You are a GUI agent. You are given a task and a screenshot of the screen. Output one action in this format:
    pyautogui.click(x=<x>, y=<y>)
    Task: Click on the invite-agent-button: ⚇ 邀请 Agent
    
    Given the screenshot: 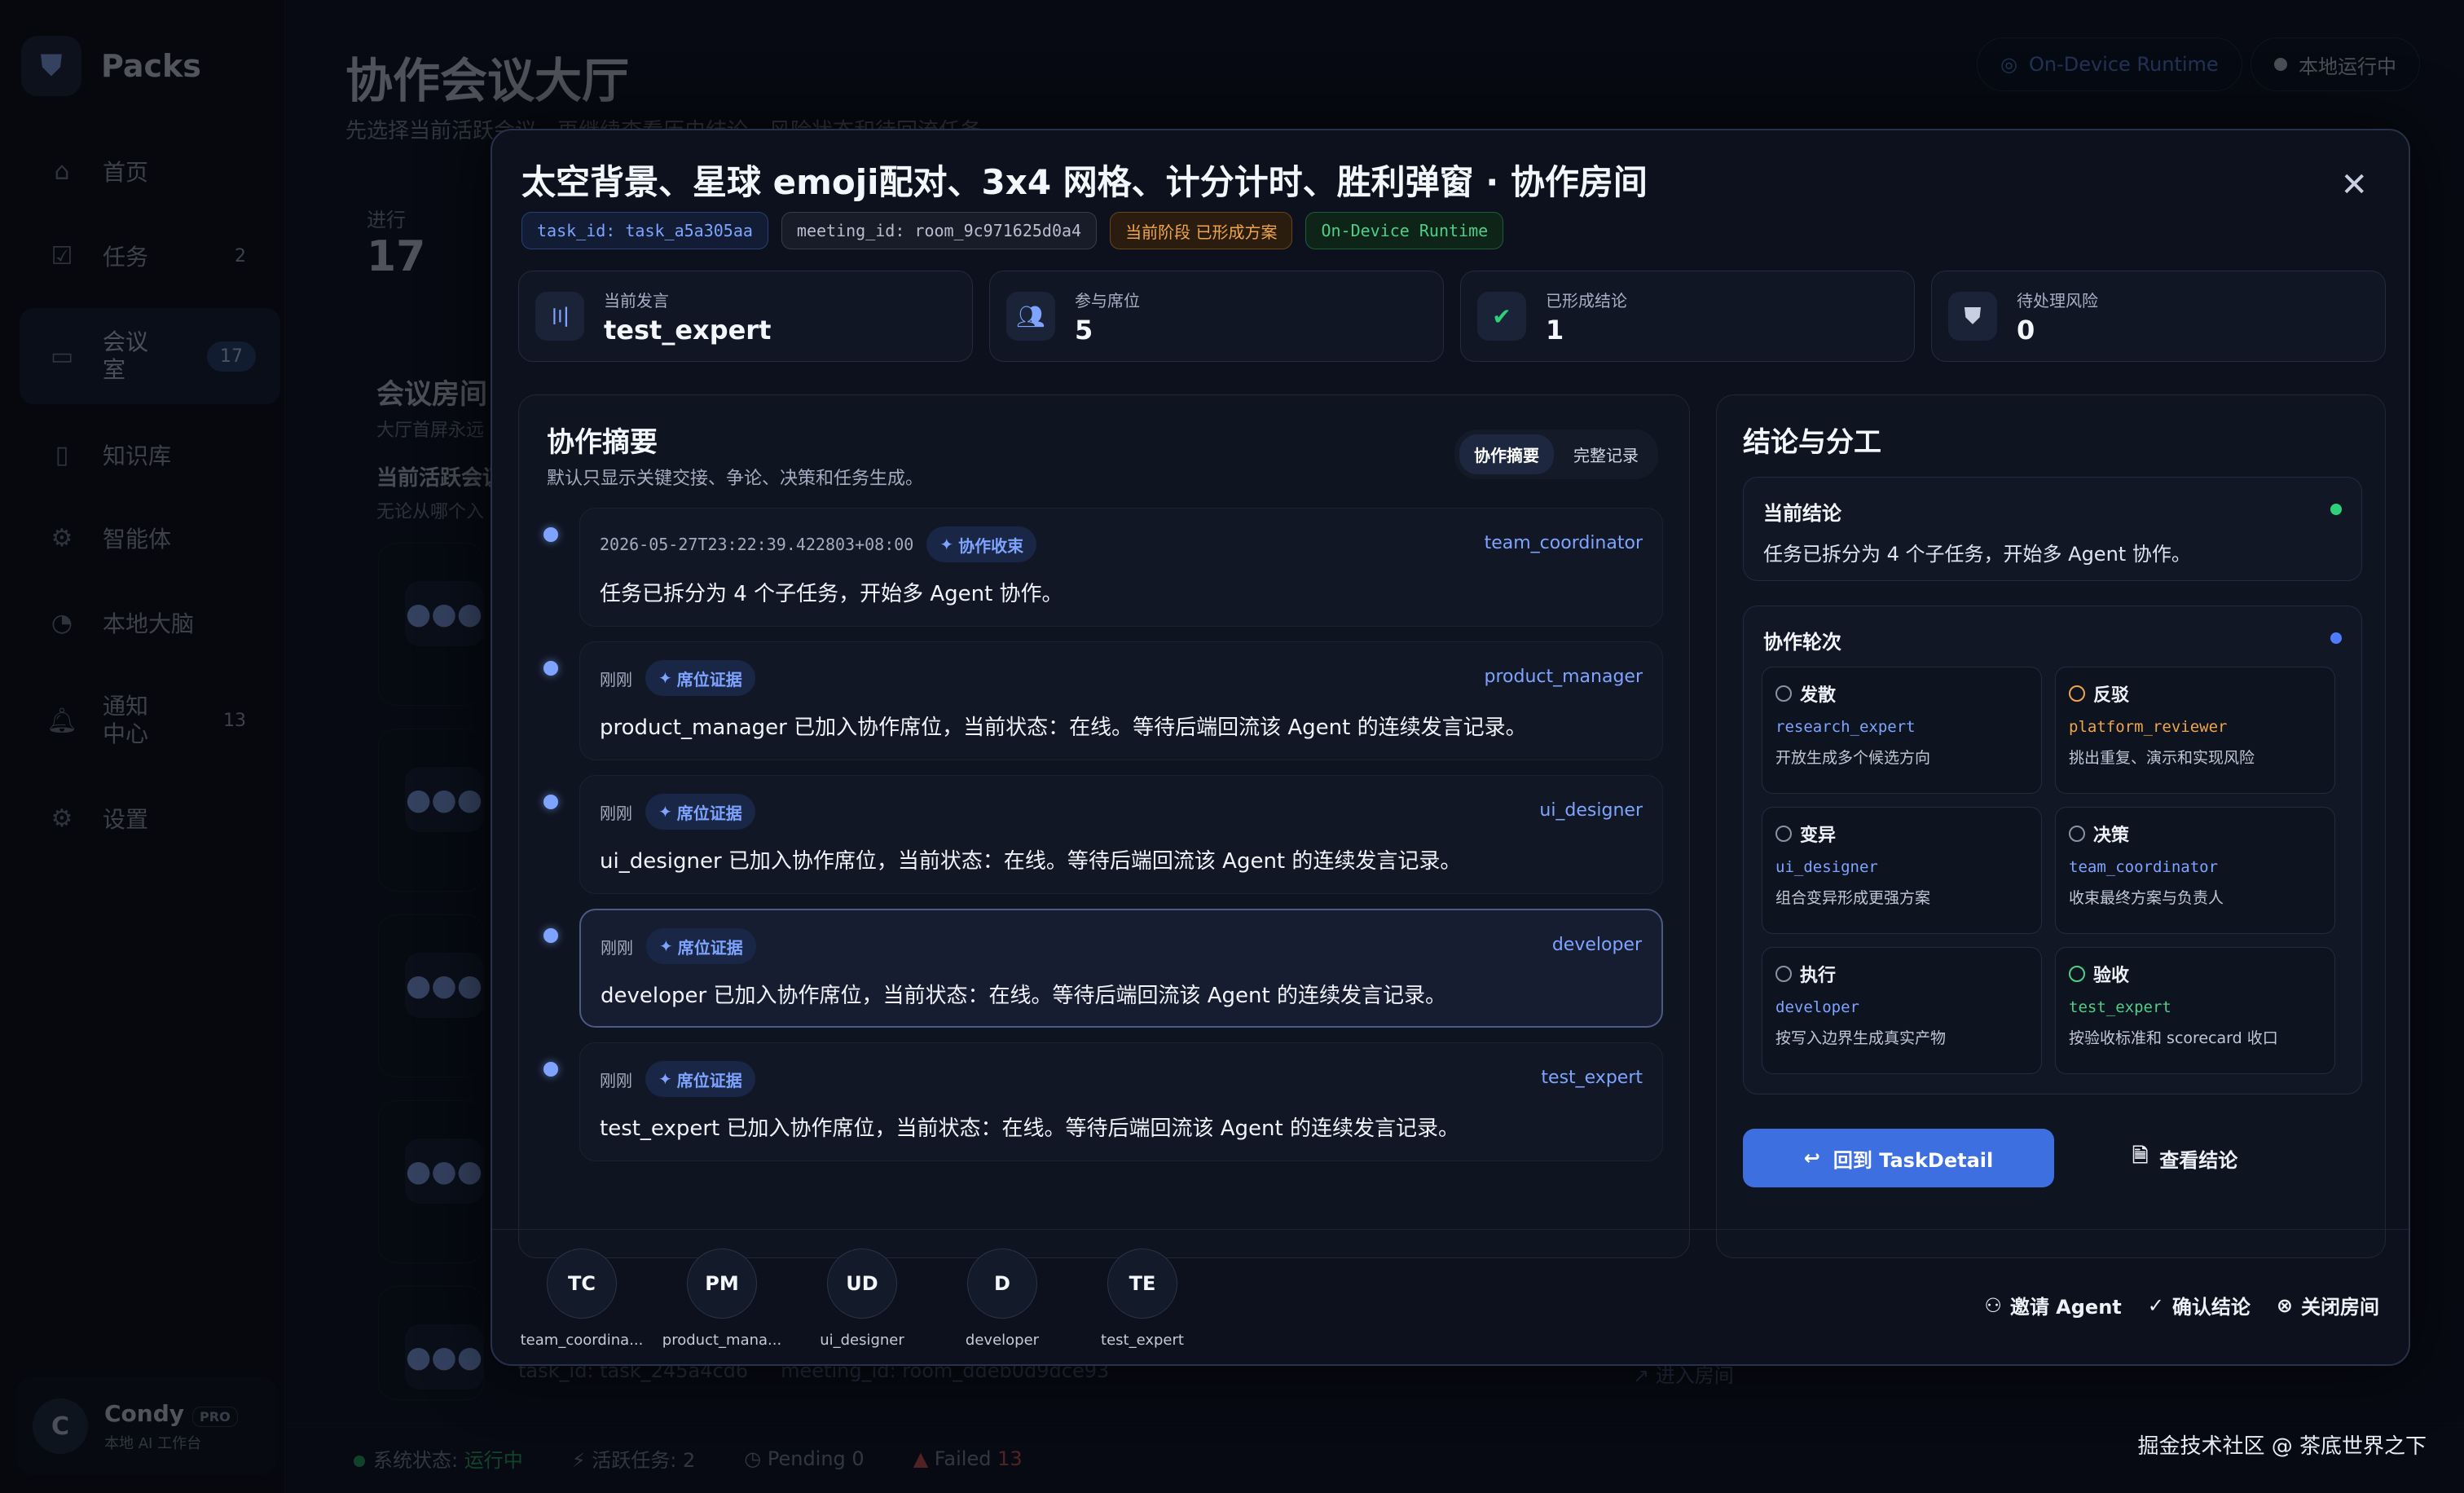 What is the action you would take?
    pyautogui.click(x=2052, y=1305)
    